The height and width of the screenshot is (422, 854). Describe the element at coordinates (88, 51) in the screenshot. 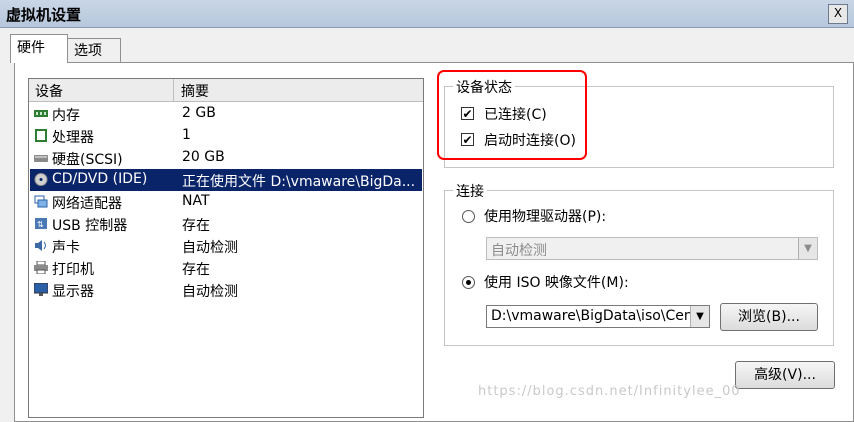

I see `tab-options-label: 选项` at that location.